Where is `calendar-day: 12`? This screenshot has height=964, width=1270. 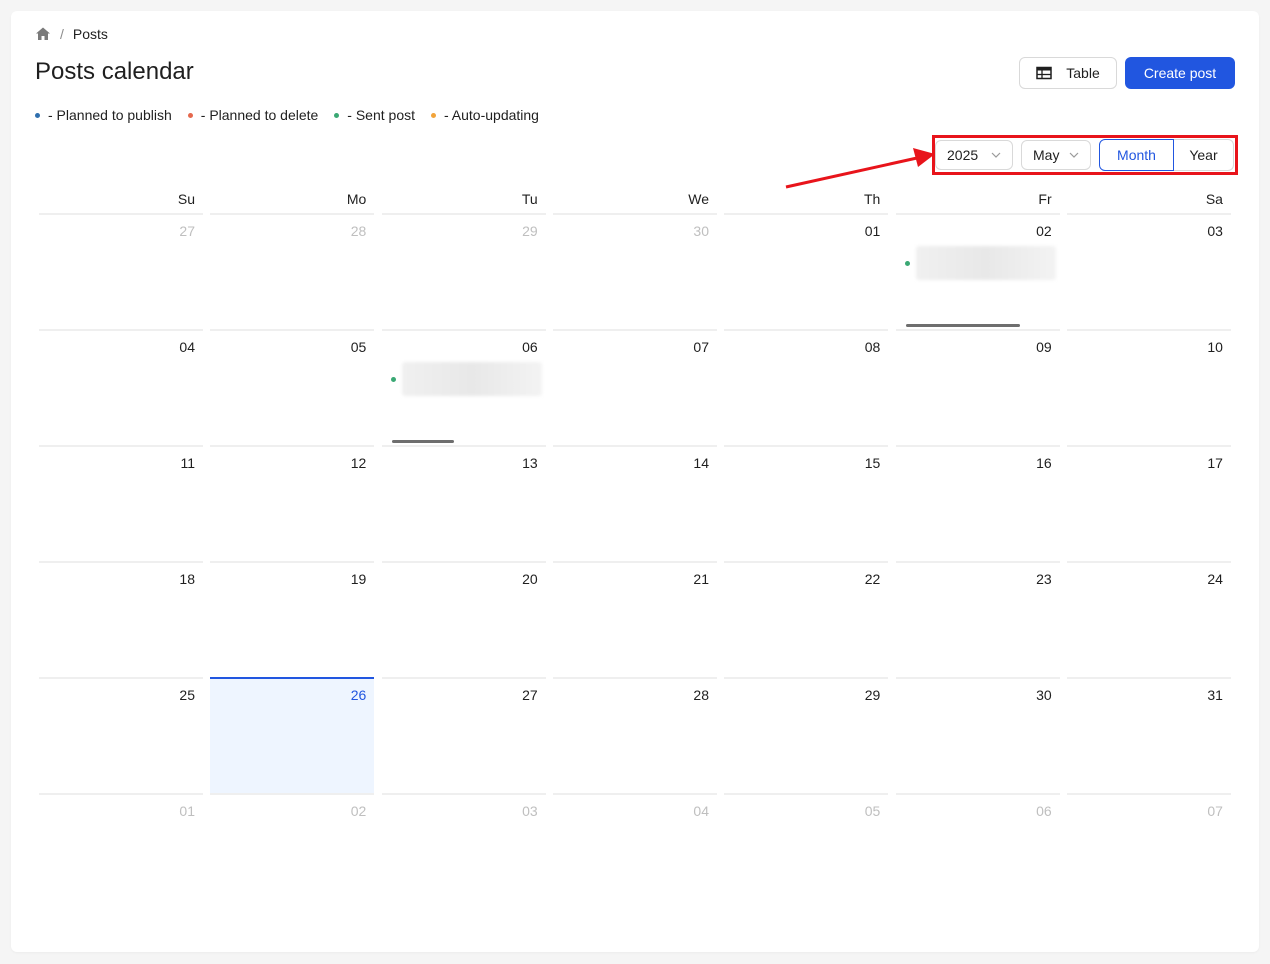
calendar-day: 12 is located at coordinates (292, 503).